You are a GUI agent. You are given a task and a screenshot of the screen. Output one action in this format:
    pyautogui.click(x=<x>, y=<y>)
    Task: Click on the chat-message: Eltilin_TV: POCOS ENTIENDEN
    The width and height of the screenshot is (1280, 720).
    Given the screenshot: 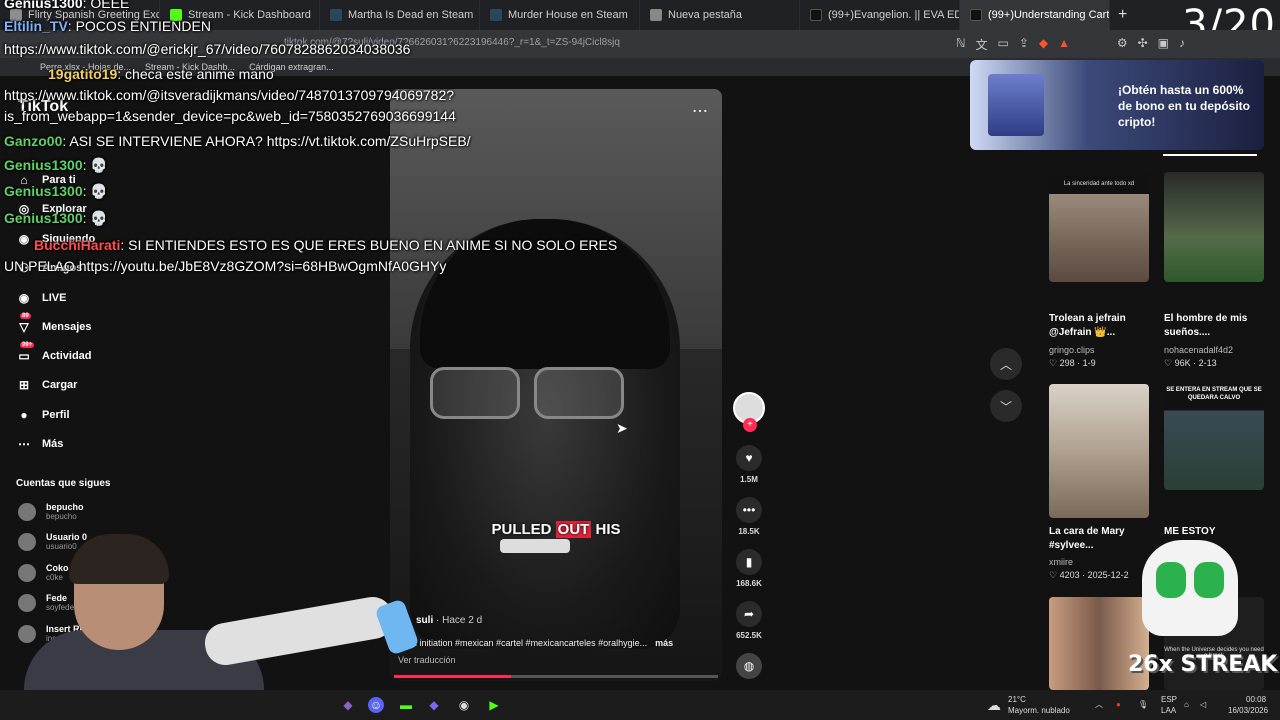 What is the action you would take?
    pyautogui.click(x=107, y=26)
    